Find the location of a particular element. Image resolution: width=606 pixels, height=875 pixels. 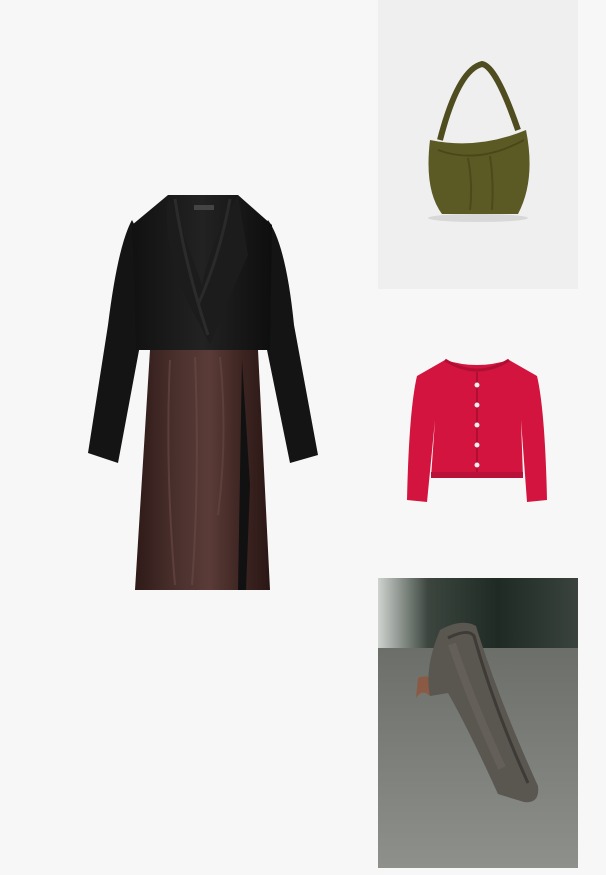

shoe-icon is located at coordinates (478, 723).